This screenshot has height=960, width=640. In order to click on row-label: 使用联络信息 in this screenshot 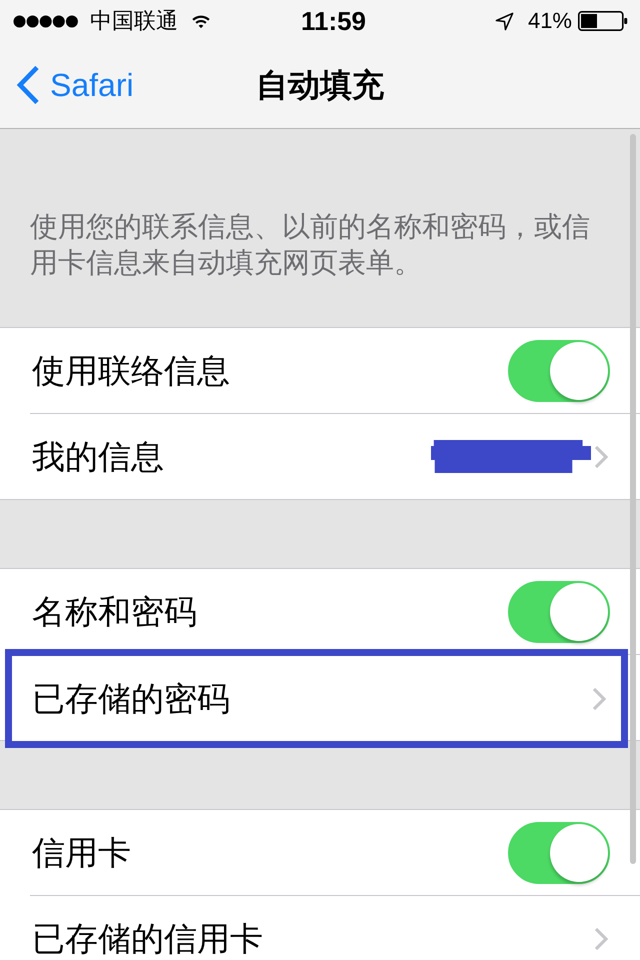, I will do `click(131, 370)`.